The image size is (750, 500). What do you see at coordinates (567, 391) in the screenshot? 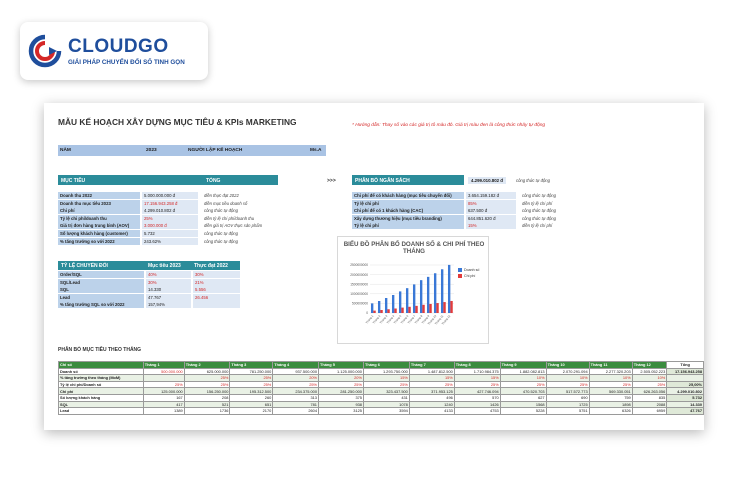
I see `monthly-cell: 517.572.773` at bounding box center [567, 391].